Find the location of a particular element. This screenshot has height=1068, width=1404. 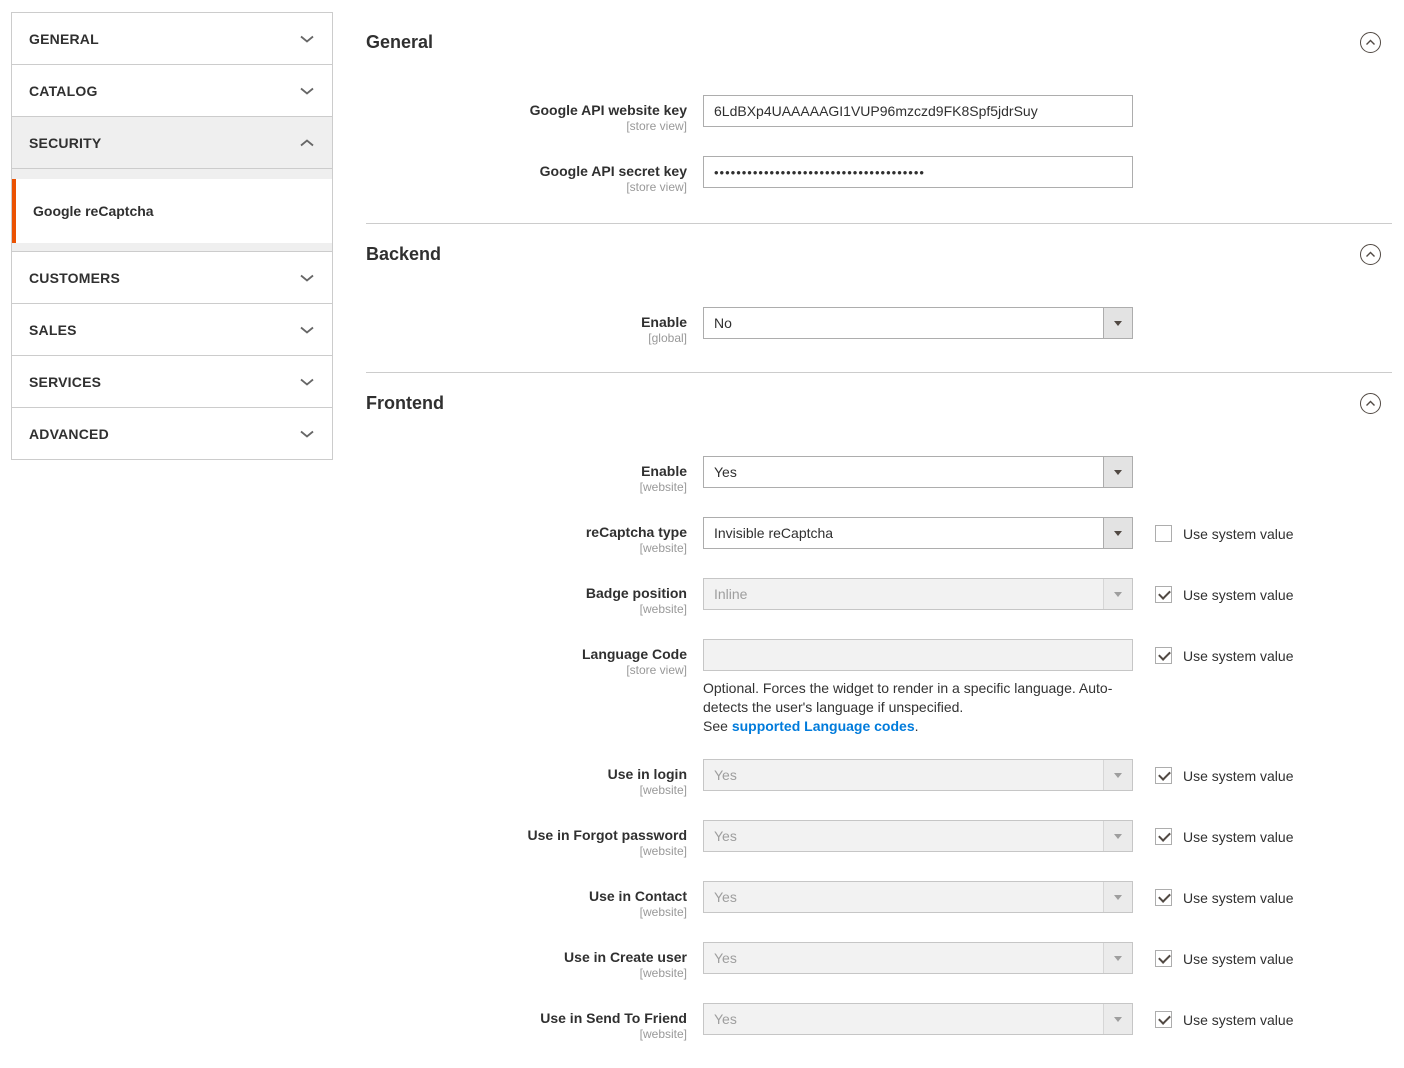

field-label: Google API website key is located at coordinates (608, 110).